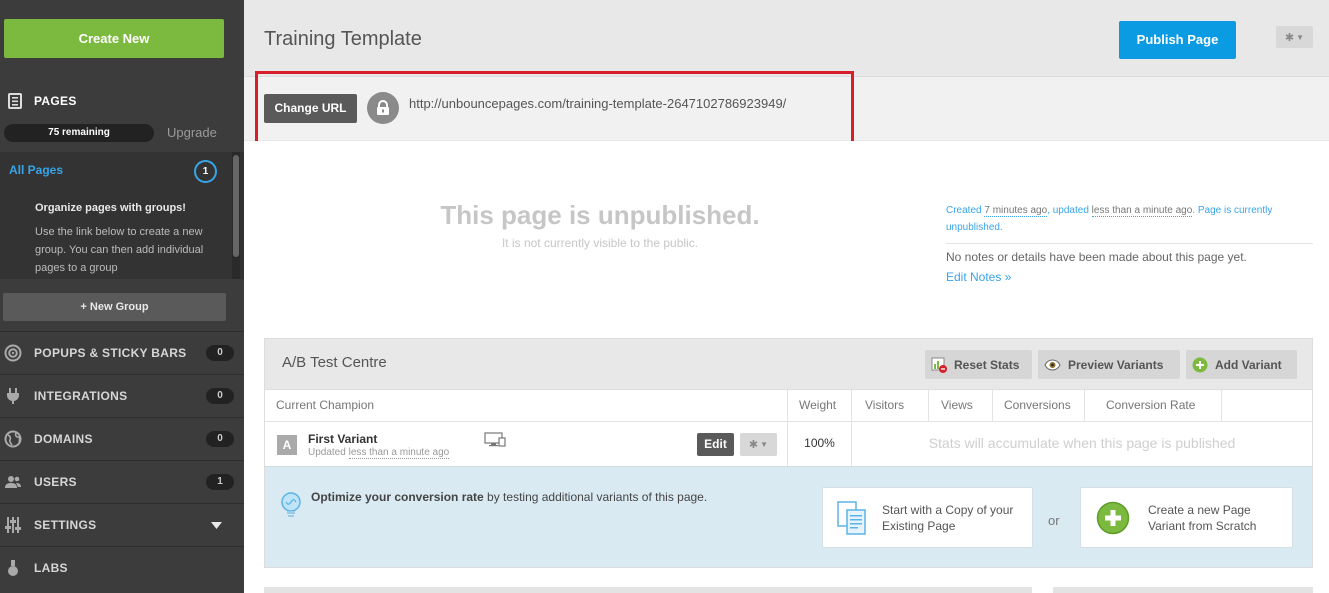 The width and height of the screenshot is (1329, 593). I want to click on flask-icon, so click(13, 568).